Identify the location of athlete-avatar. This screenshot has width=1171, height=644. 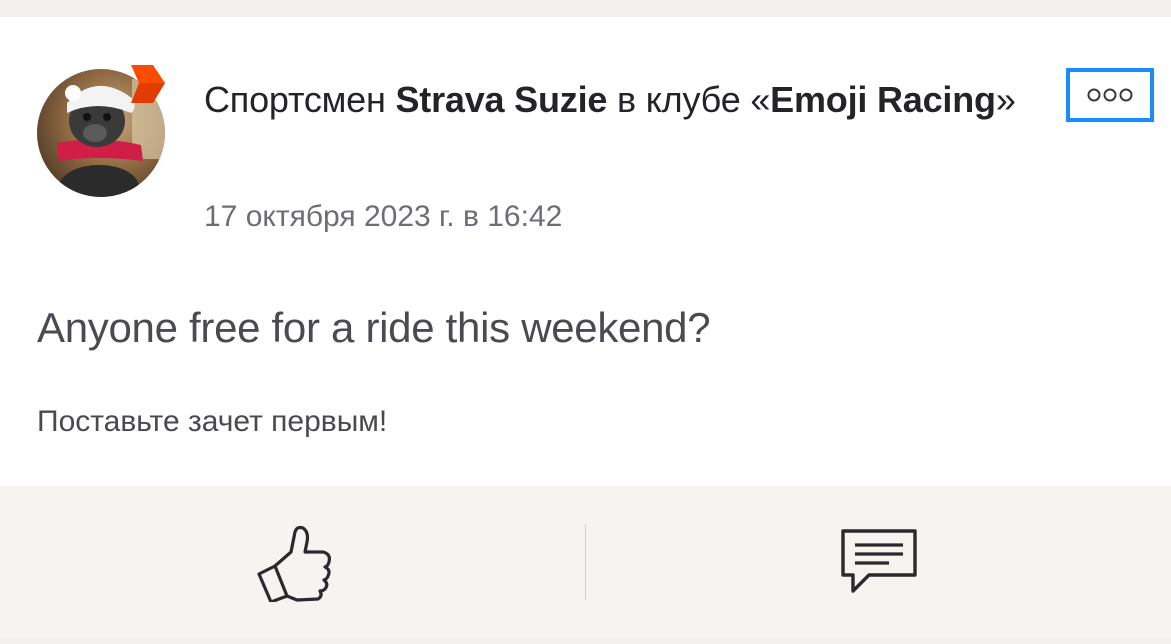
(101, 131).